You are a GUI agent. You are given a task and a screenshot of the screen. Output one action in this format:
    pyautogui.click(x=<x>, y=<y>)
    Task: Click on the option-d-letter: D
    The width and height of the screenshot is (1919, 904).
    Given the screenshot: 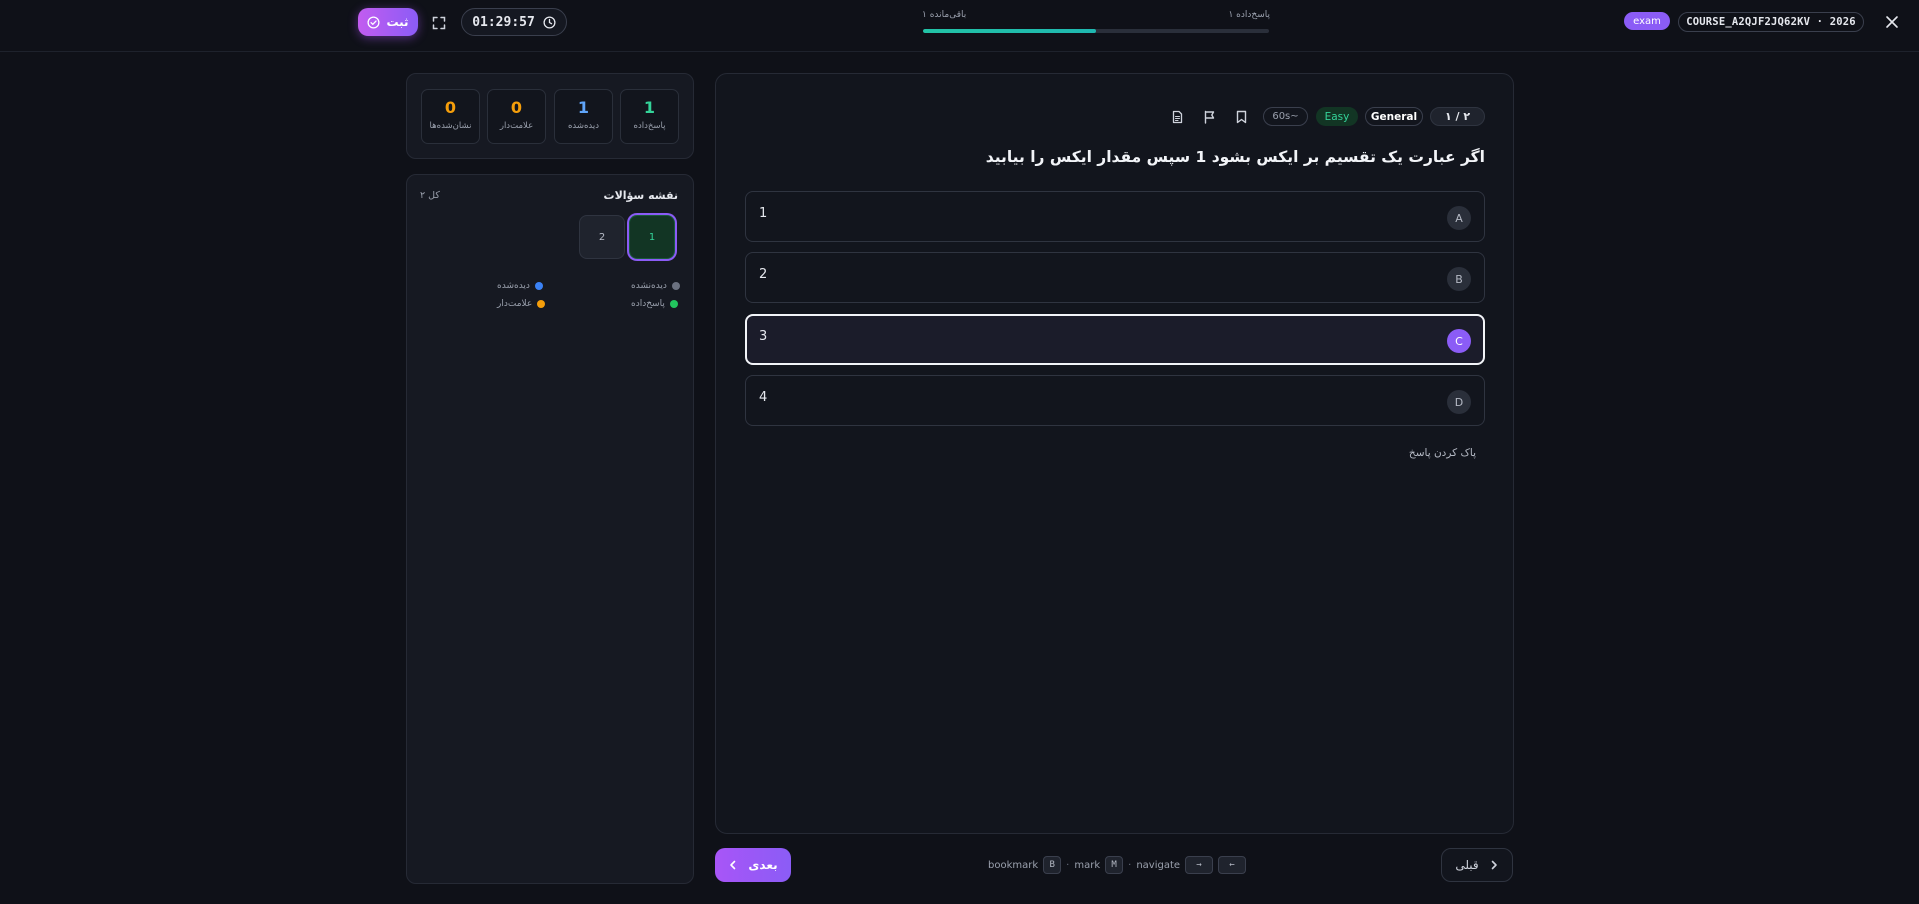 What is the action you would take?
    pyautogui.click(x=1459, y=402)
    